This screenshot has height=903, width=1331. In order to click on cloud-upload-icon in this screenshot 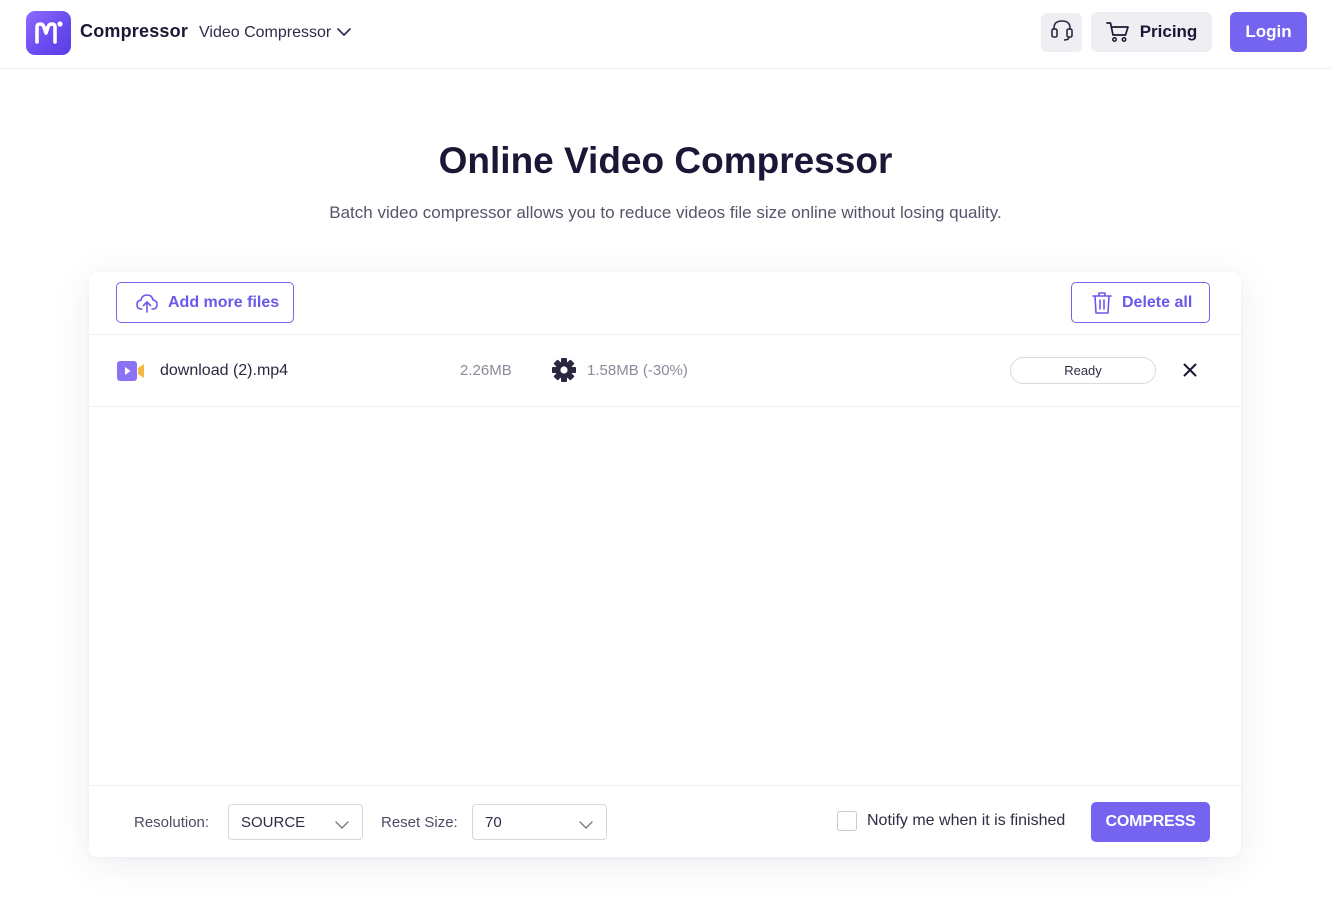, I will do `click(147, 303)`.